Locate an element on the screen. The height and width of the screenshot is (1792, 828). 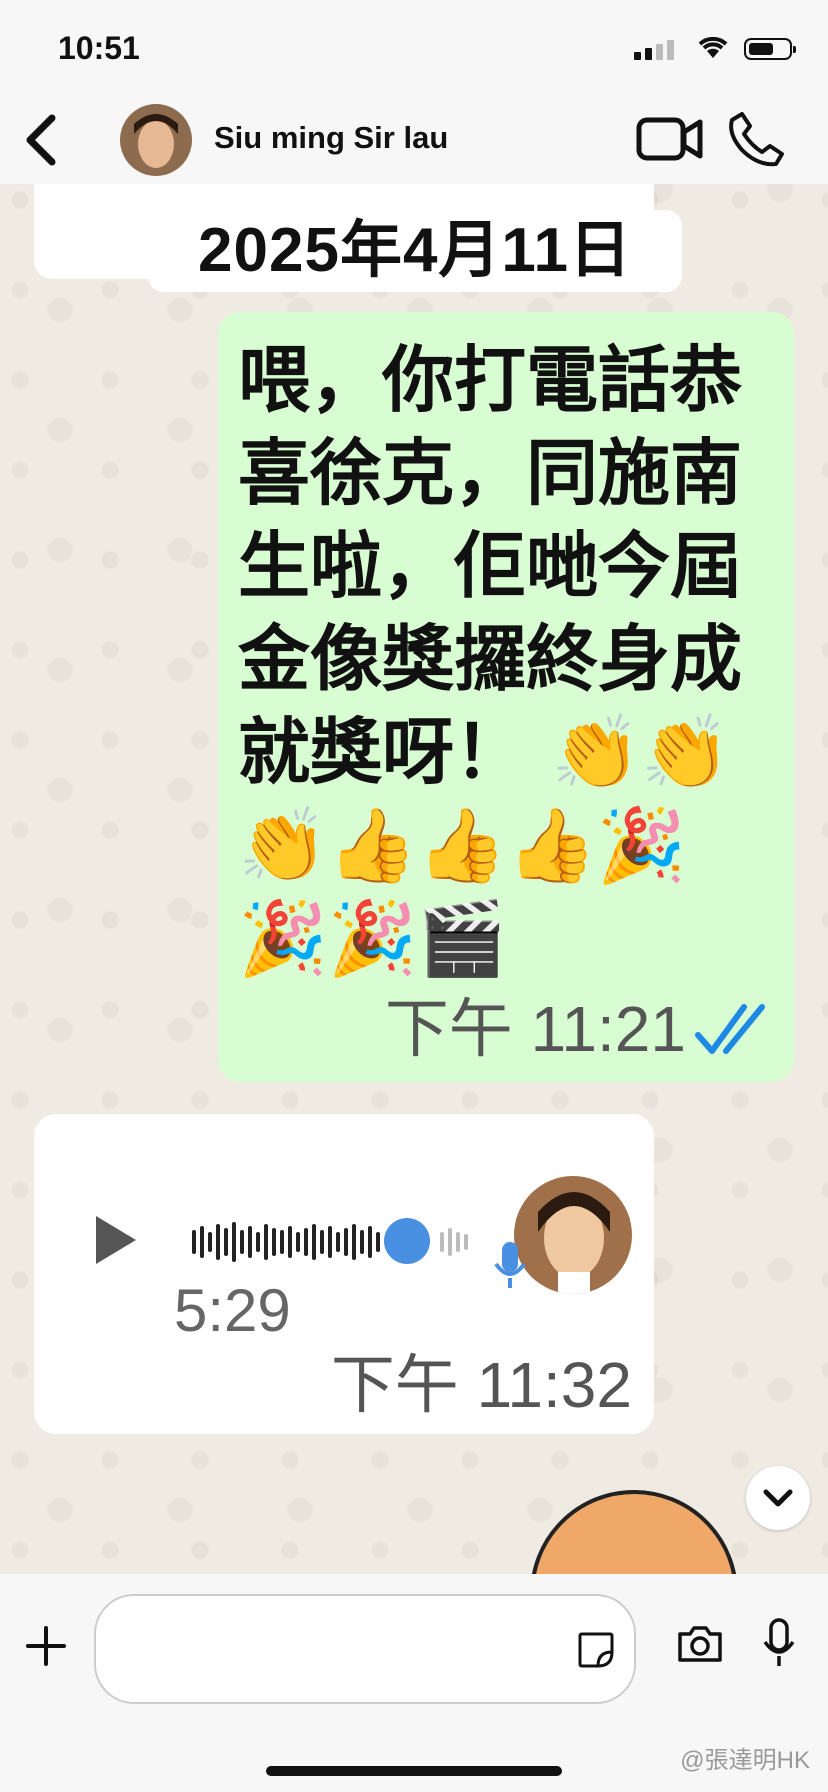
battery-icon is located at coordinates (770, 49).